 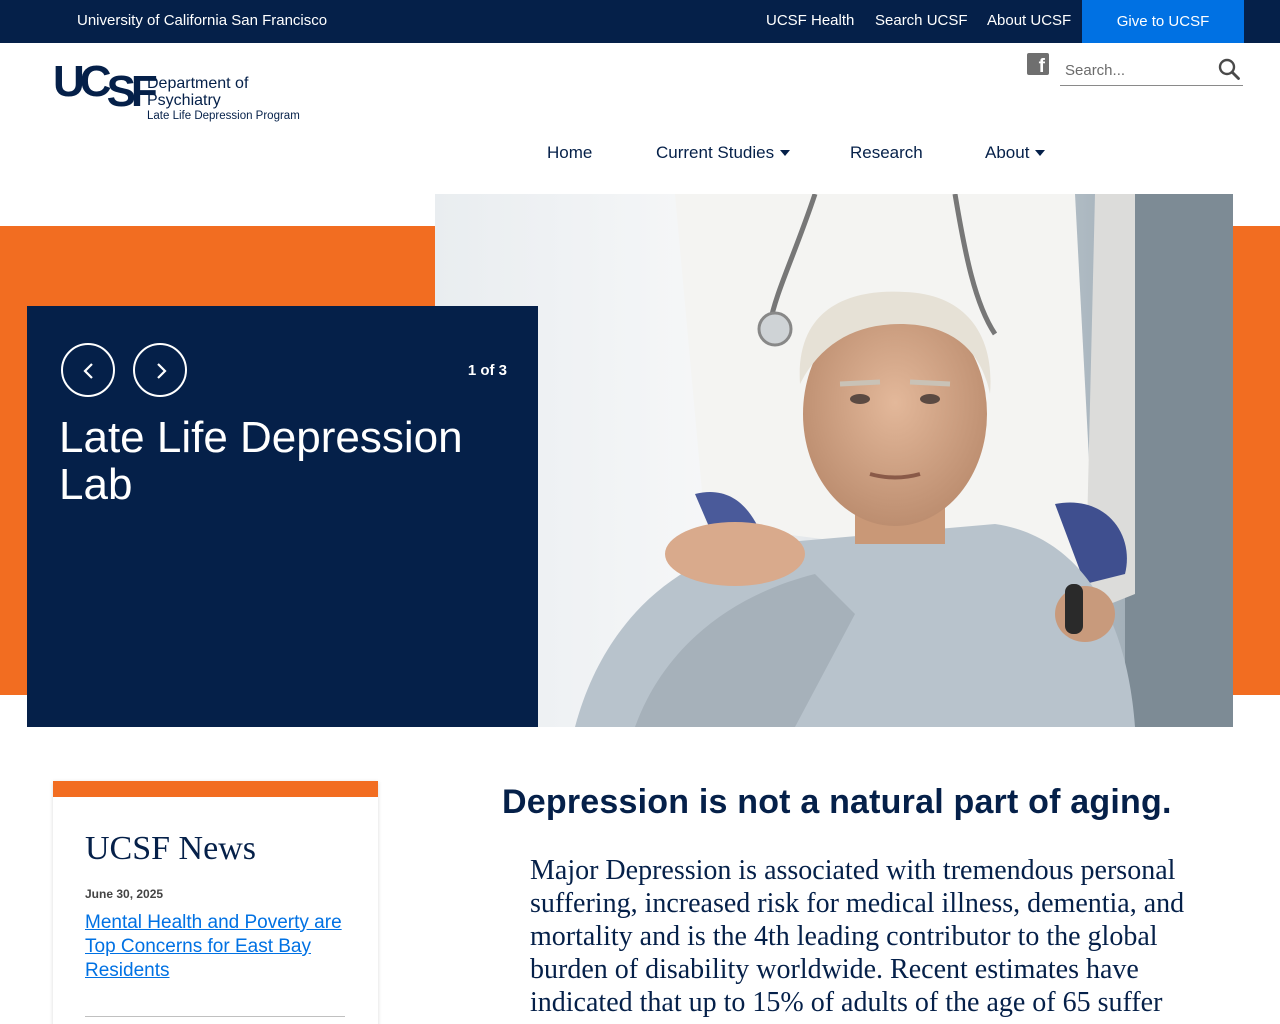 What do you see at coordinates (223, 116) in the screenshot?
I see `program-name: Late Life Depression Program` at bounding box center [223, 116].